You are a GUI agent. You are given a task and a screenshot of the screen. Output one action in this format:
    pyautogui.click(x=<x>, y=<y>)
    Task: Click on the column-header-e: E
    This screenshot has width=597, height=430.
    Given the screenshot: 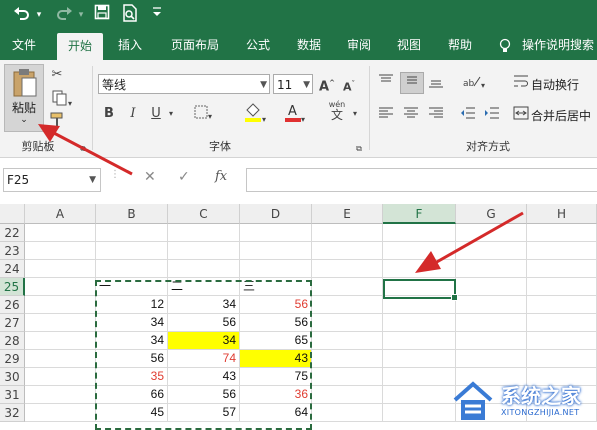 What is the action you would take?
    pyautogui.click(x=347, y=214)
    